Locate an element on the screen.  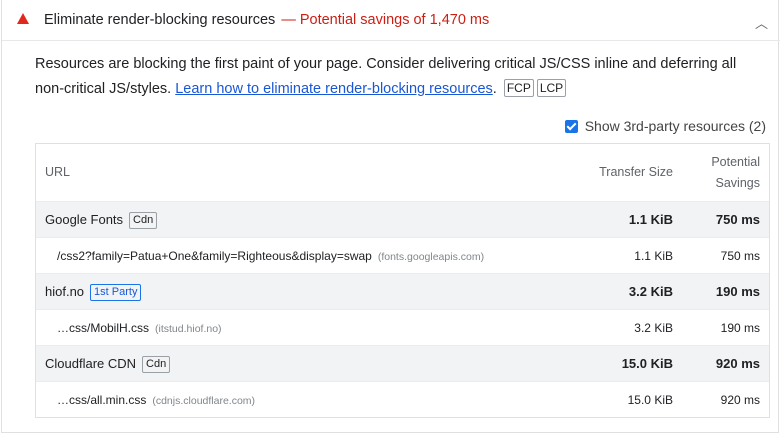
audit-savings: — Potential savings of 1,470 ms is located at coordinates (385, 20).